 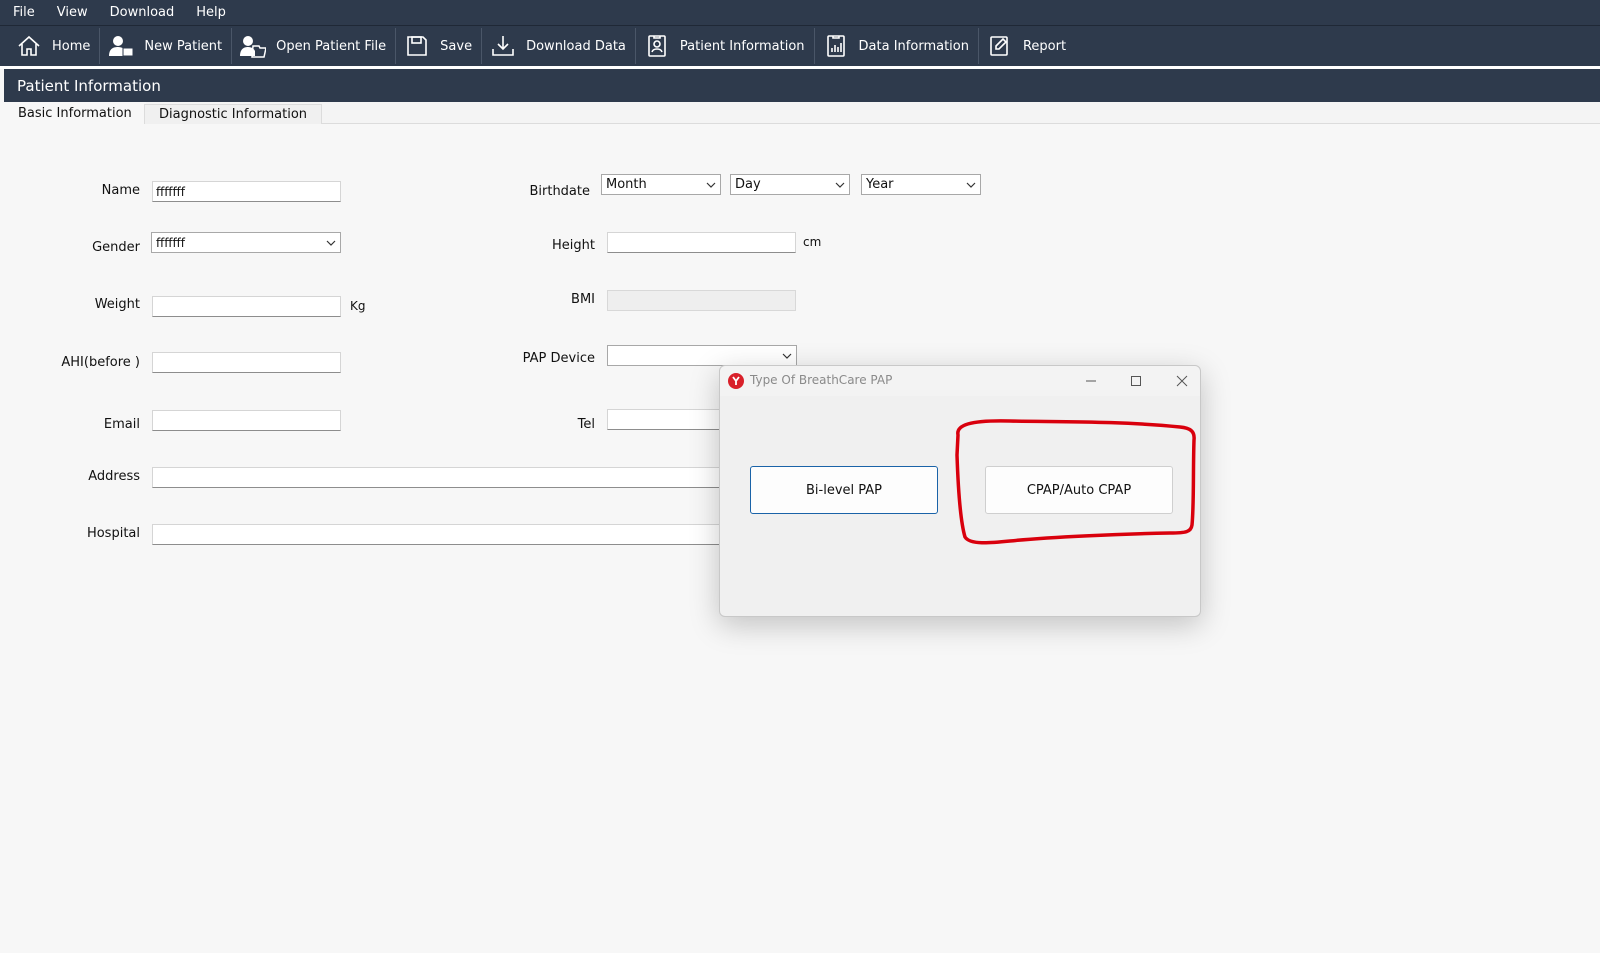 I want to click on report-icon, so click(x=999, y=46).